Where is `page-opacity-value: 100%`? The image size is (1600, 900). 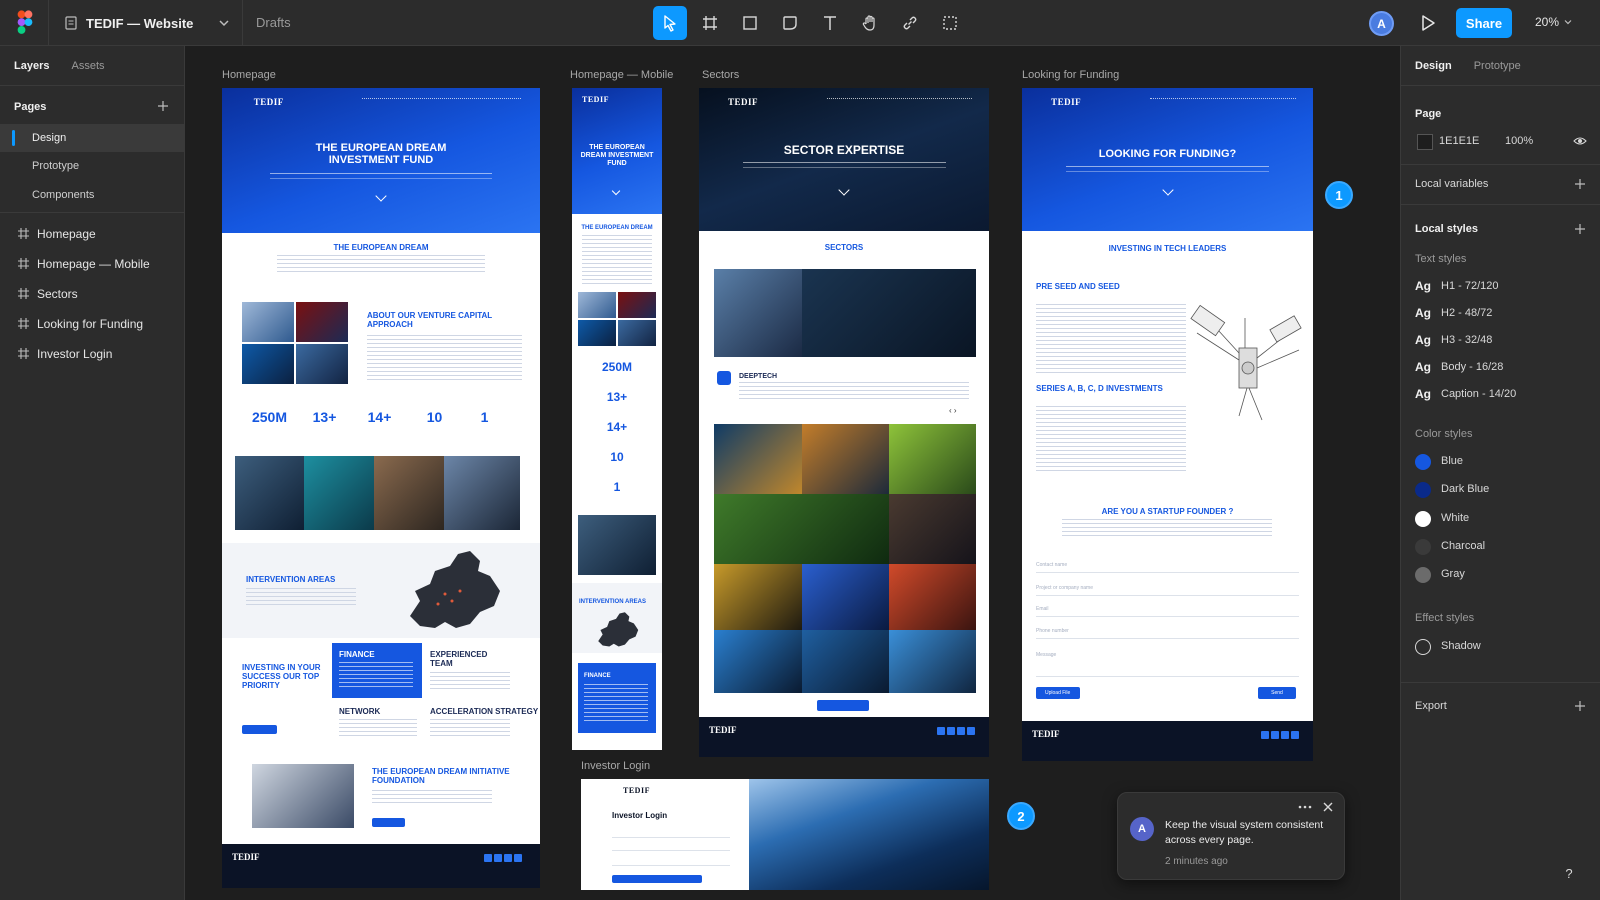 page-opacity-value: 100% is located at coordinates (1519, 141).